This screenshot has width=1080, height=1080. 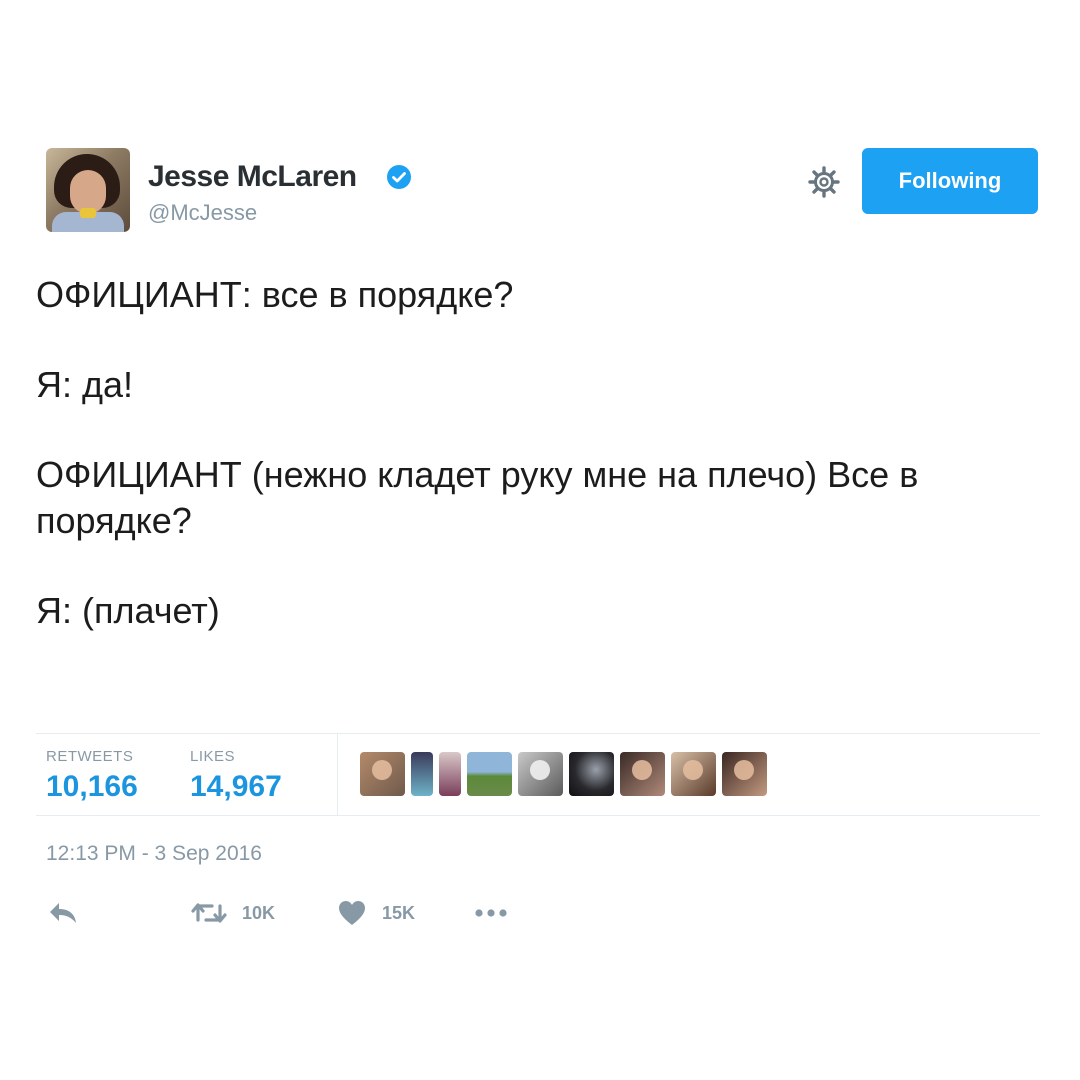 I want to click on reply-icon, so click(x=63, y=913).